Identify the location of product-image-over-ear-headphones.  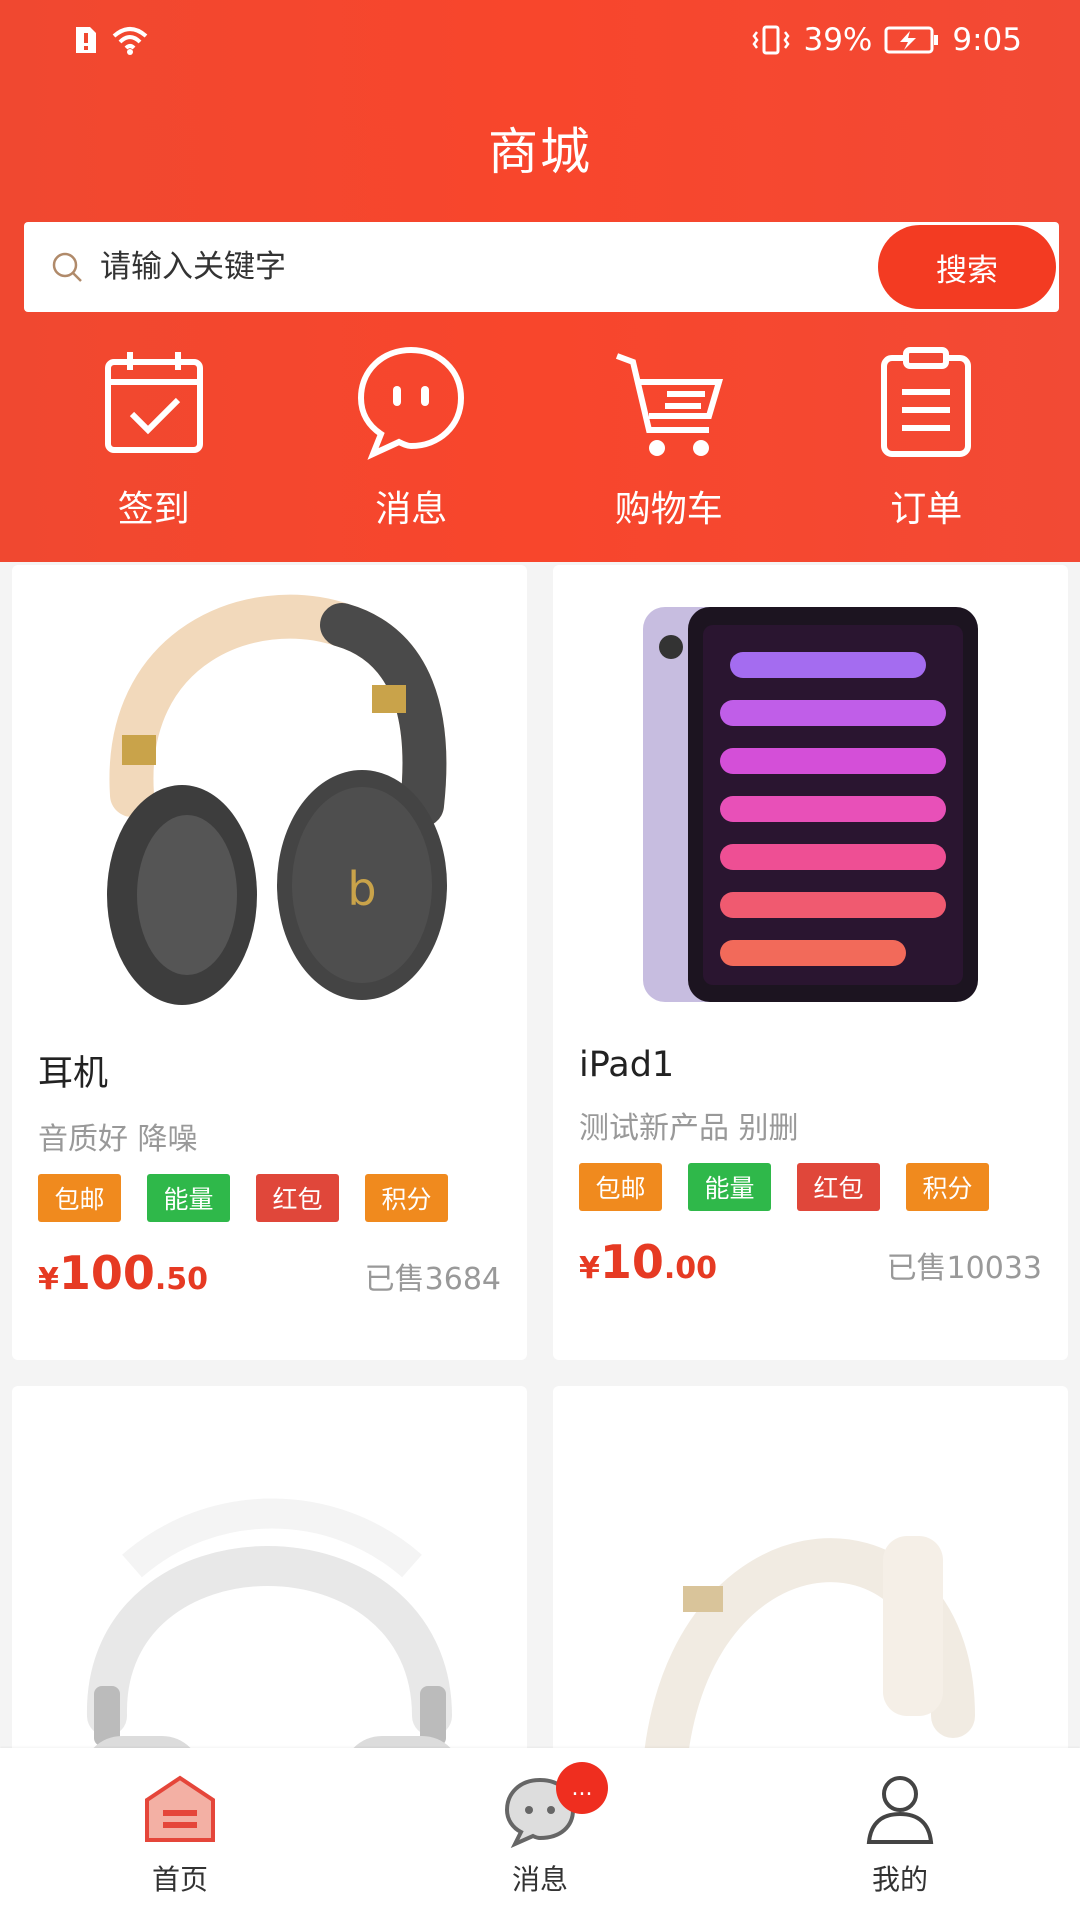
(269, 1596).